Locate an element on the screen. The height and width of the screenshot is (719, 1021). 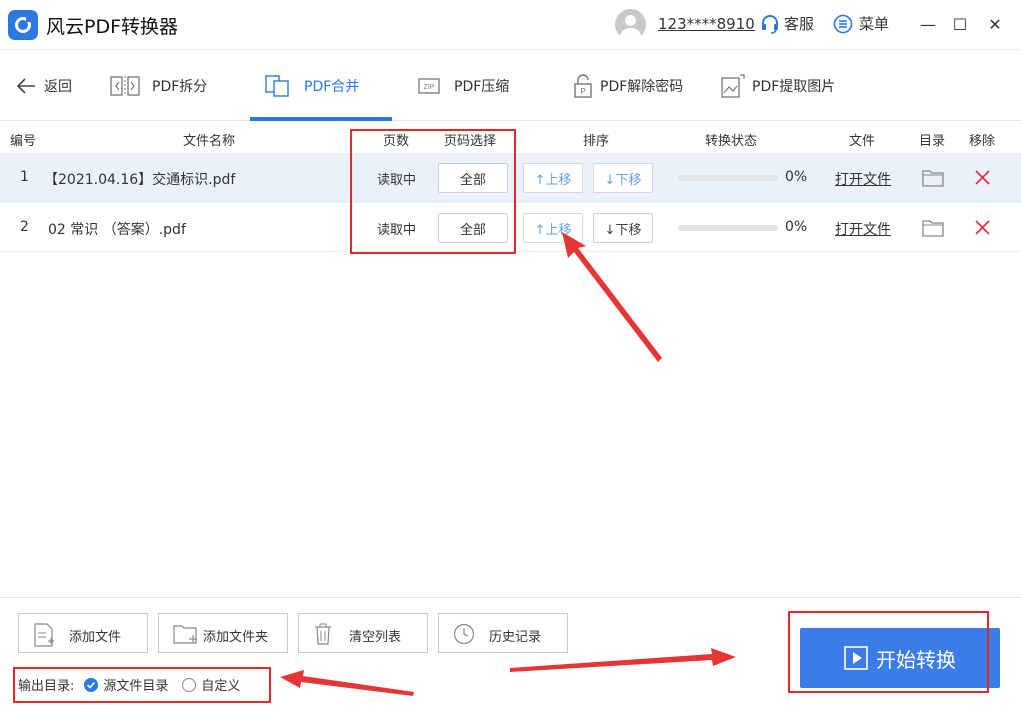
play-icon is located at coordinates (856, 658).